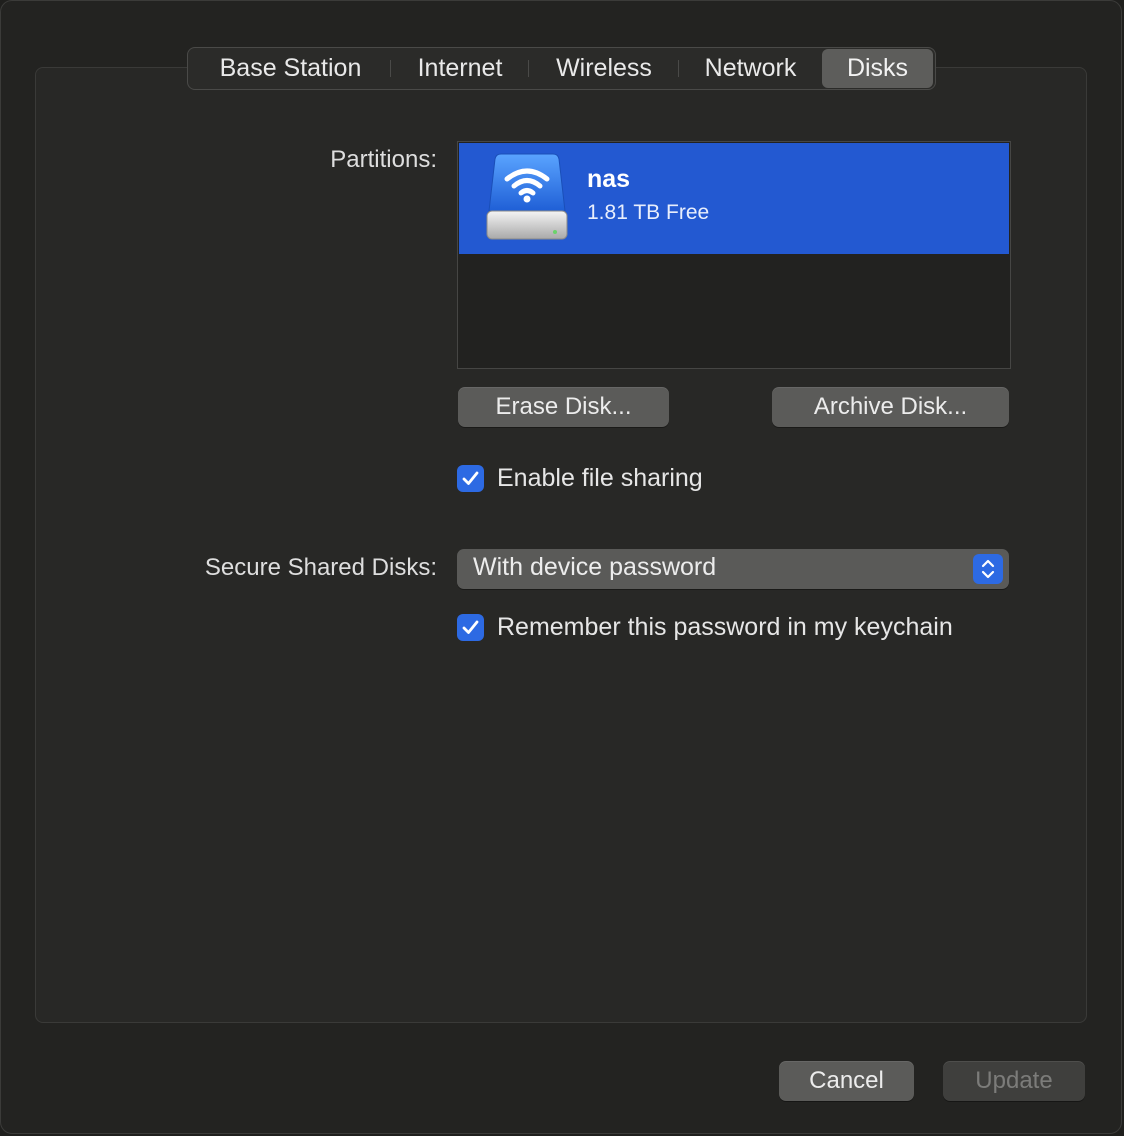 This screenshot has width=1124, height=1136. What do you see at coordinates (383, 159) in the screenshot?
I see `partitions-label: Partitions:` at bounding box center [383, 159].